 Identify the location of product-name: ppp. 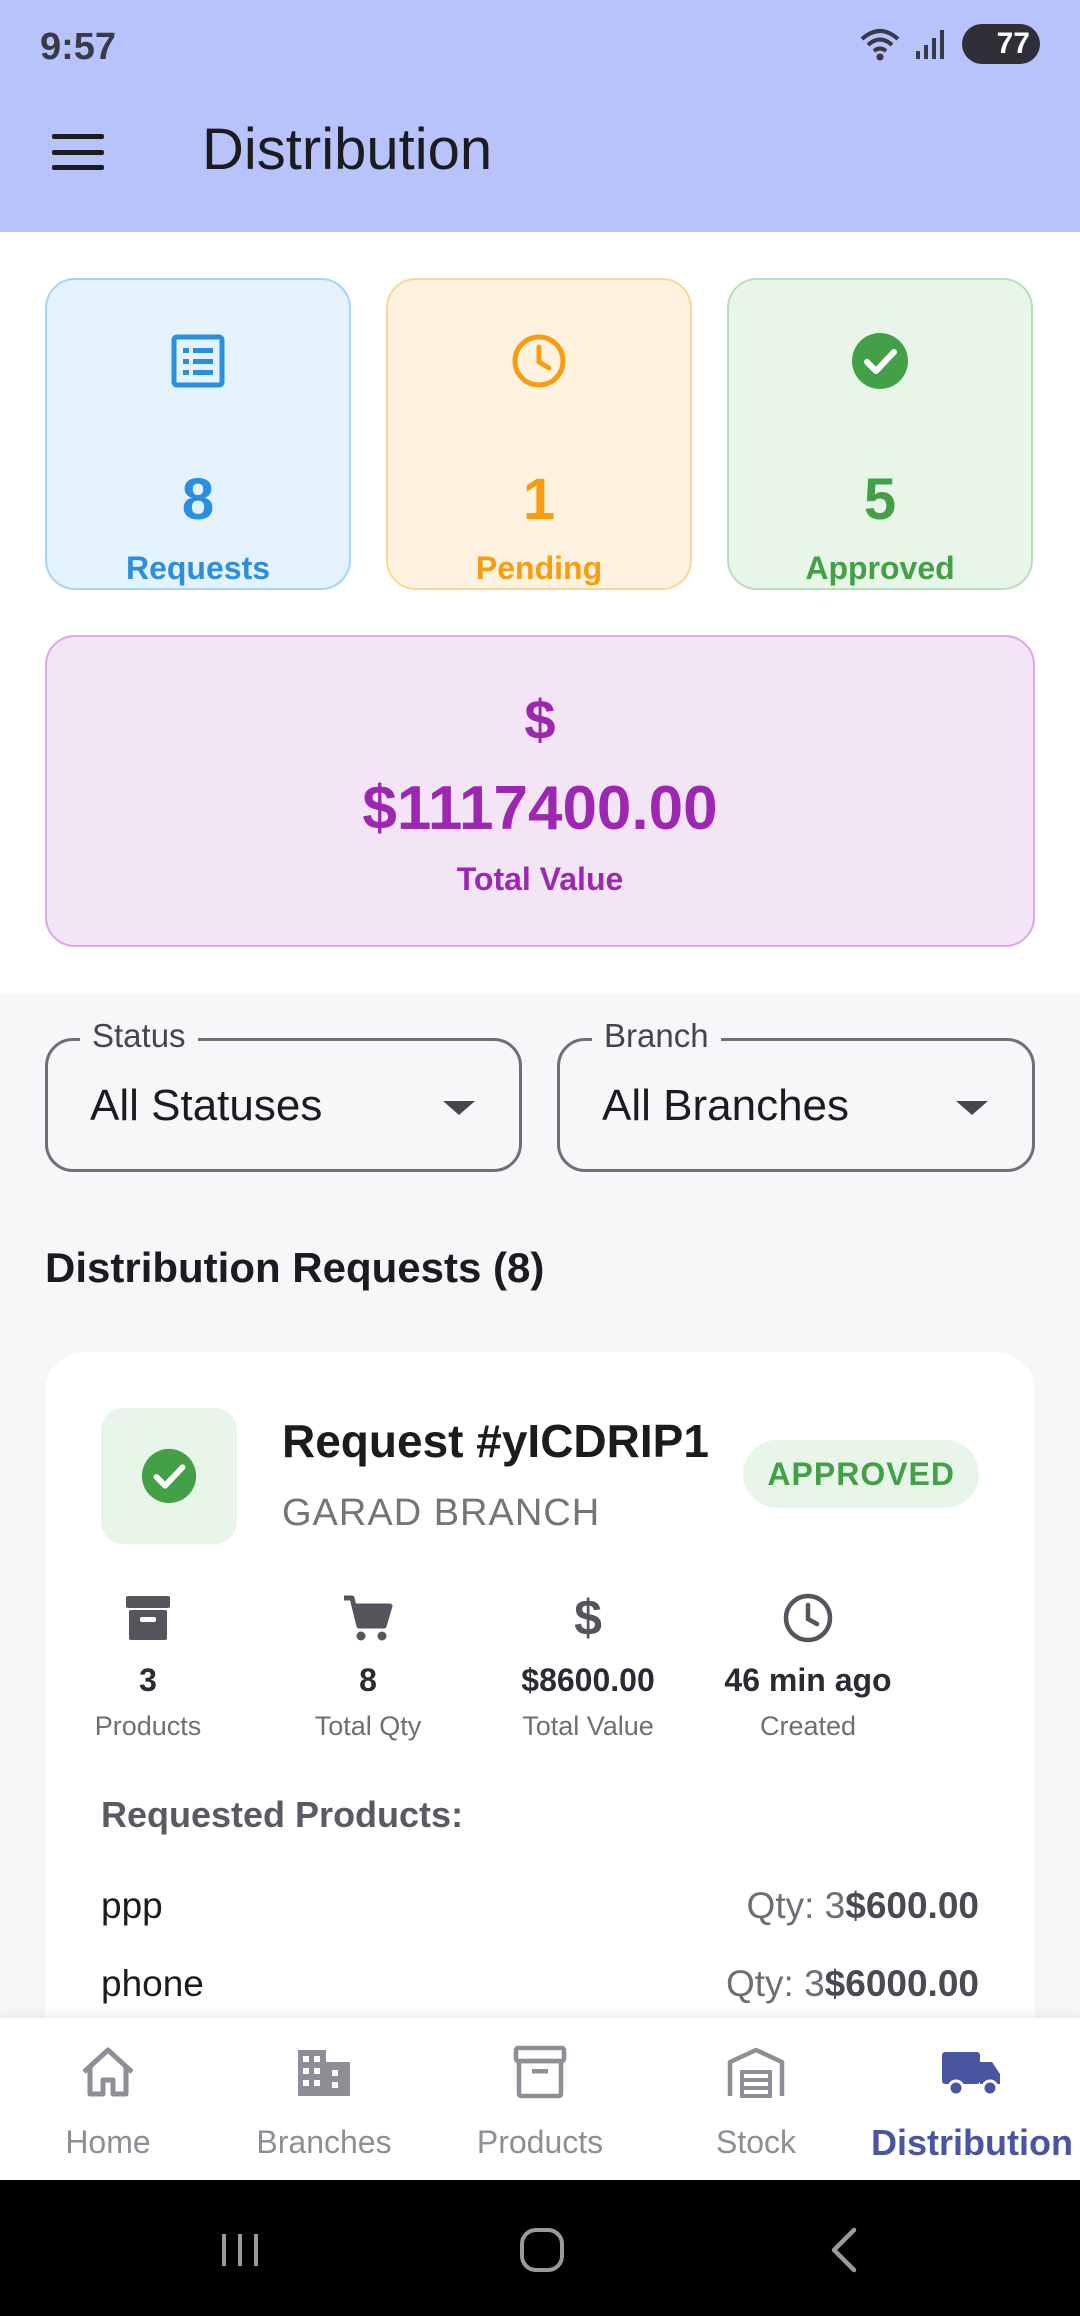
(132, 1905).